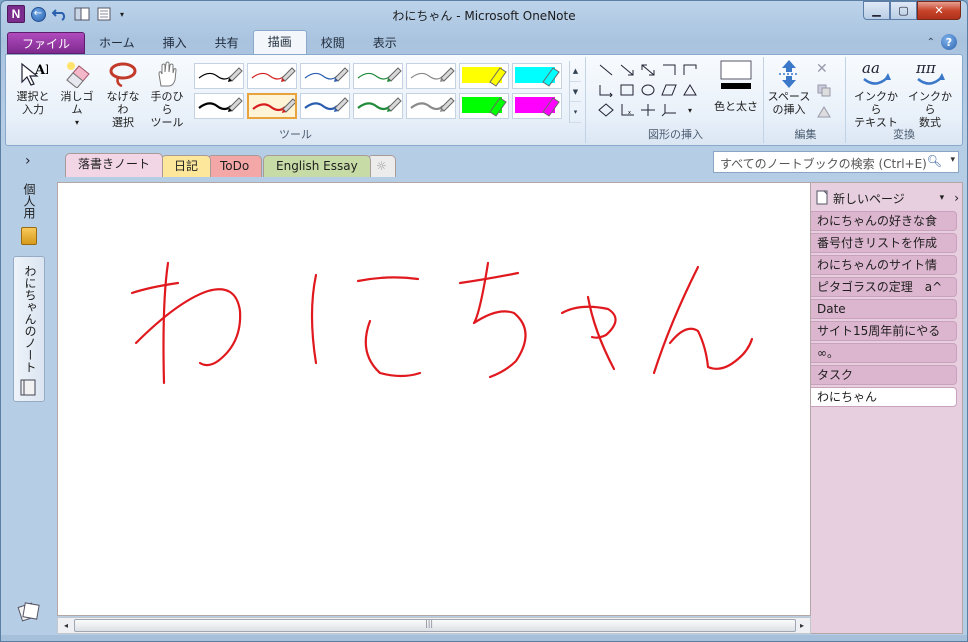 The image size is (968, 642). What do you see at coordinates (431, 76) in the screenshot?
I see `pen-gray-thin` at bounding box center [431, 76].